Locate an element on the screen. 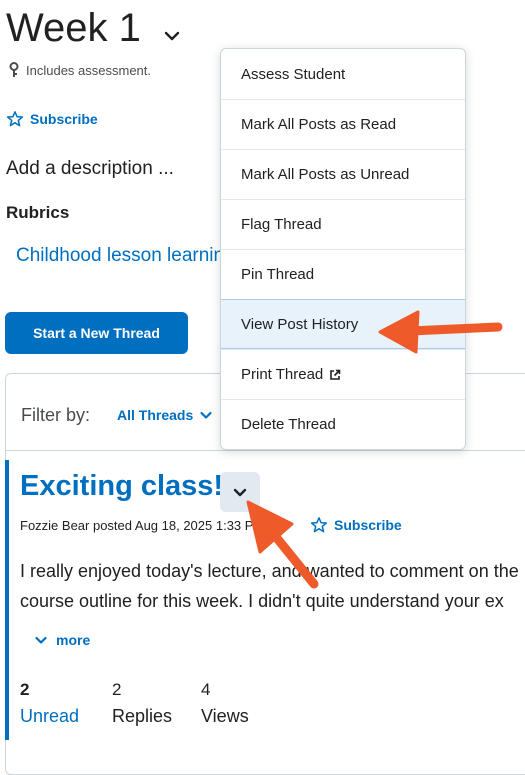 Image resolution: width=525 pixels, height=775 pixels. subscribe-button: Subscribe is located at coordinates (52, 119).